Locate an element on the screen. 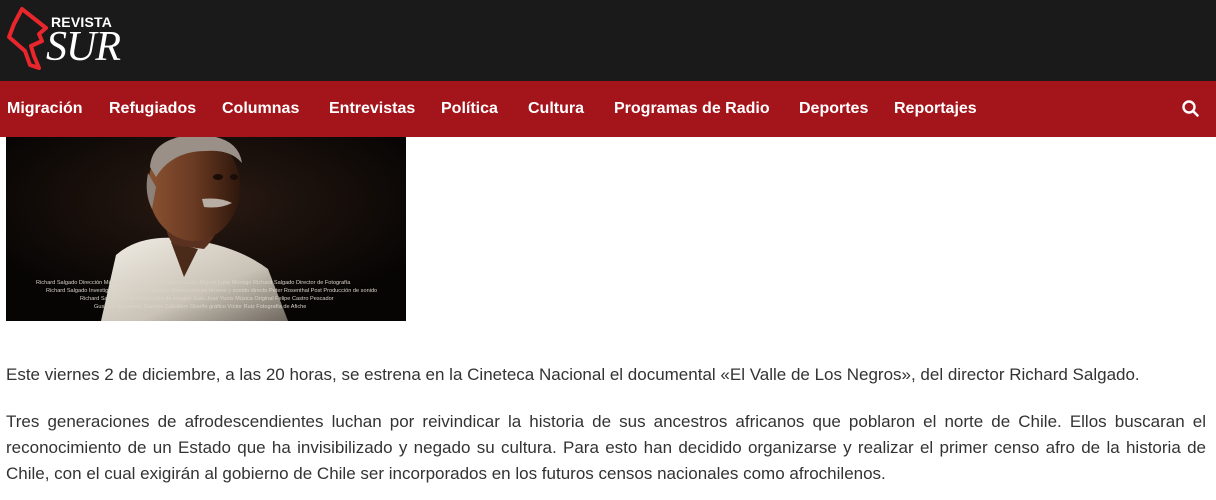  nav-item-refugiados: Refugiados is located at coordinates (152, 109).